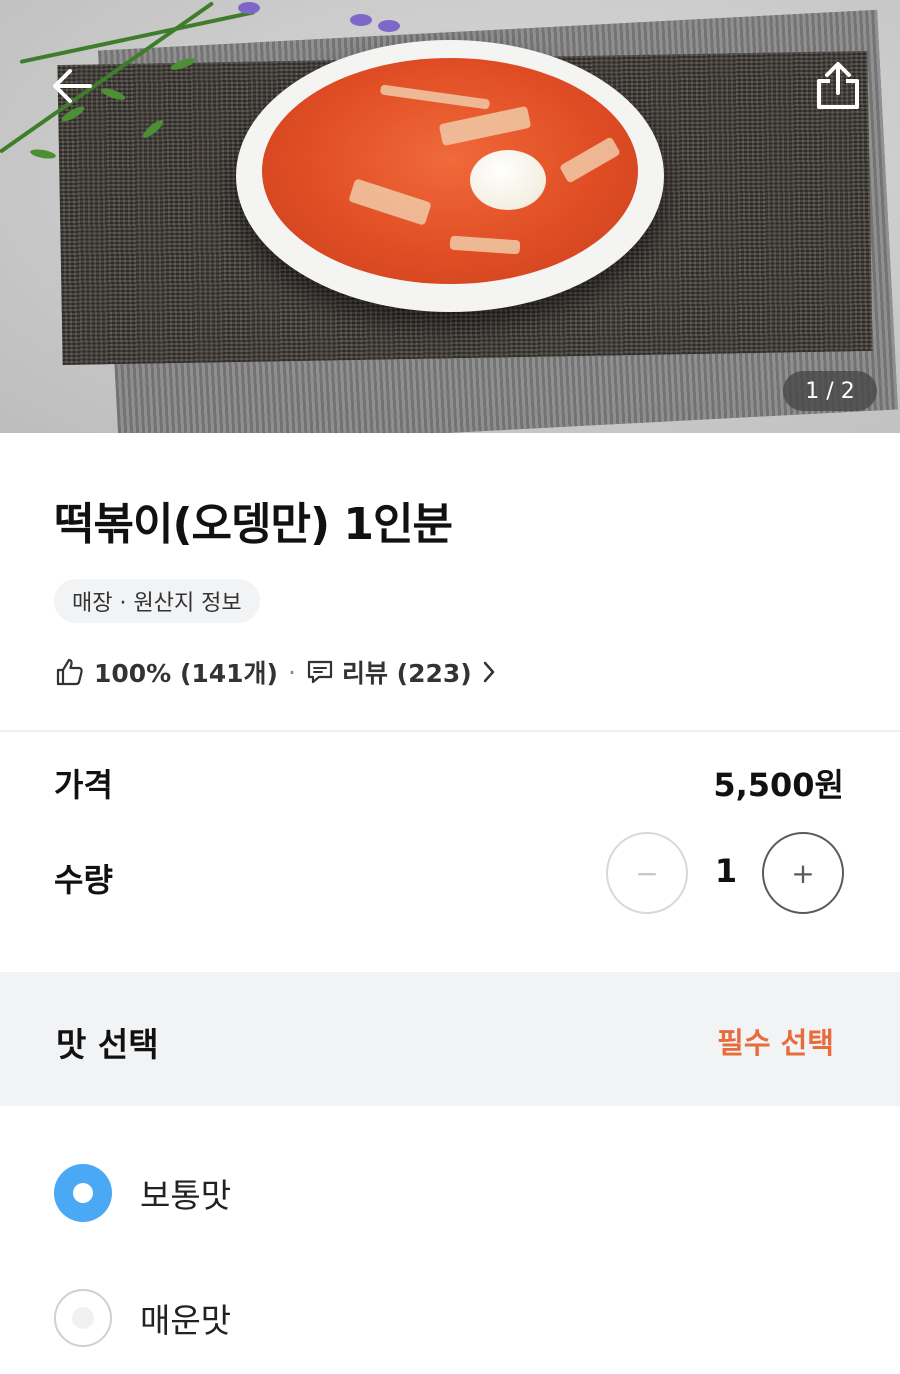 Image resolution: width=900 pixels, height=1374 pixels. What do you see at coordinates (157, 601) in the screenshot?
I see `origin-info-button: 매장 · 원산지 정보` at bounding box center [157, 601].